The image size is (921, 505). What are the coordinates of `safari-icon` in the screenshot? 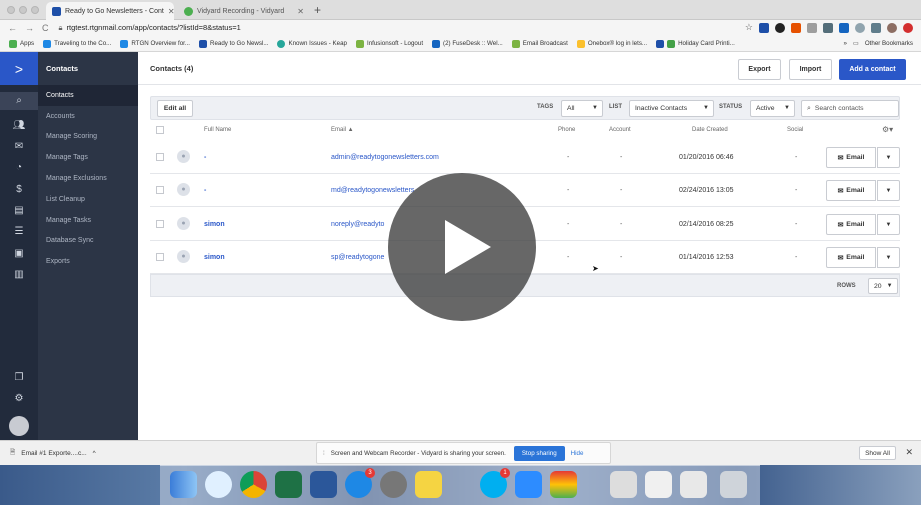 It's located at (218, 484).